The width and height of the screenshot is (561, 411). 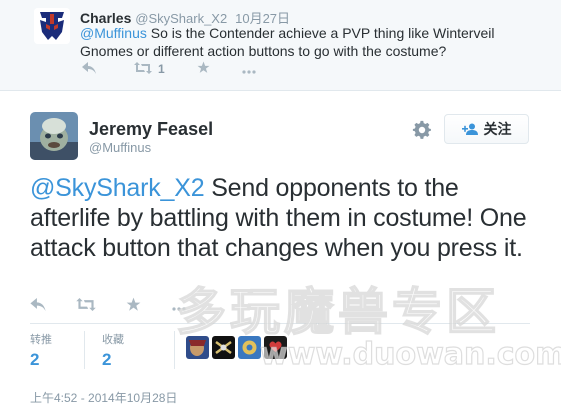 What do you see at coordinates (113, 340) in the screenshot?
I see `favorite-stat-label: 收藏` at bounding box center [113, 340].